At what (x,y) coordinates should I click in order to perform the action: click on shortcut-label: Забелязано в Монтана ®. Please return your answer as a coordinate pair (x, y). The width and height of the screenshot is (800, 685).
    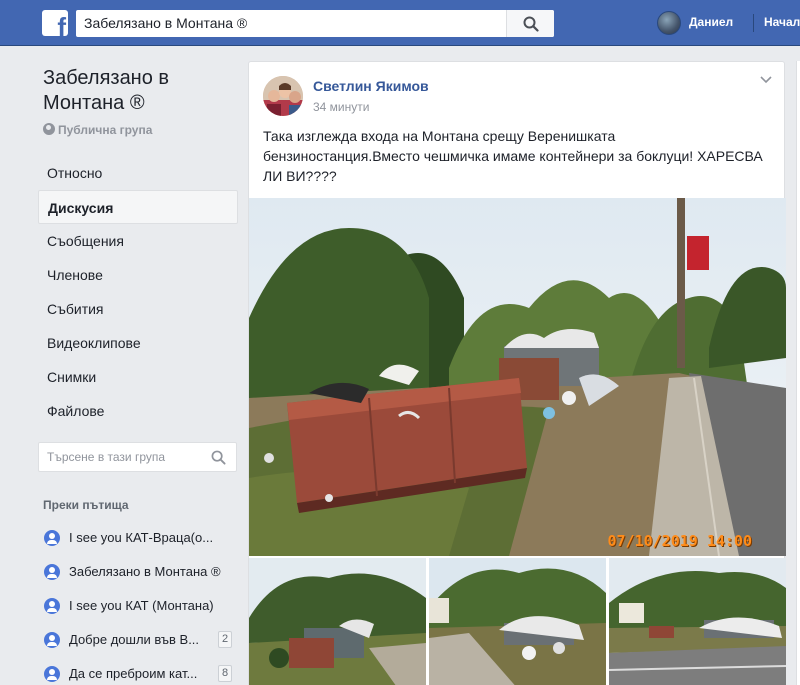
    Looking at the image, I should click on (145, 571).